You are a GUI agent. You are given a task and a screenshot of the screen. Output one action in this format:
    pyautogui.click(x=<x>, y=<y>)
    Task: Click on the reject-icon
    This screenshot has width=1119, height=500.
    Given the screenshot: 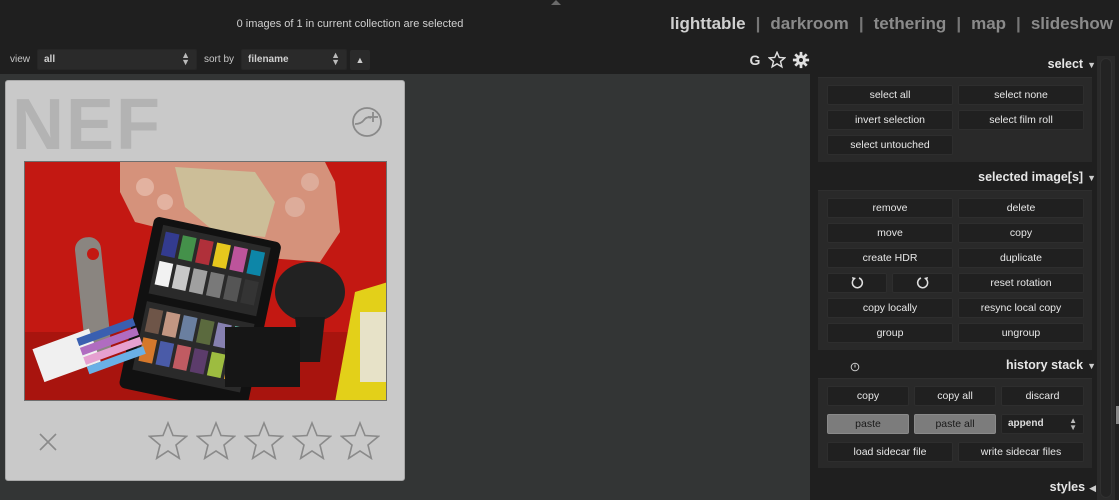 What is the action you would take?
    pyautogui.click(x=48, y=442)
    